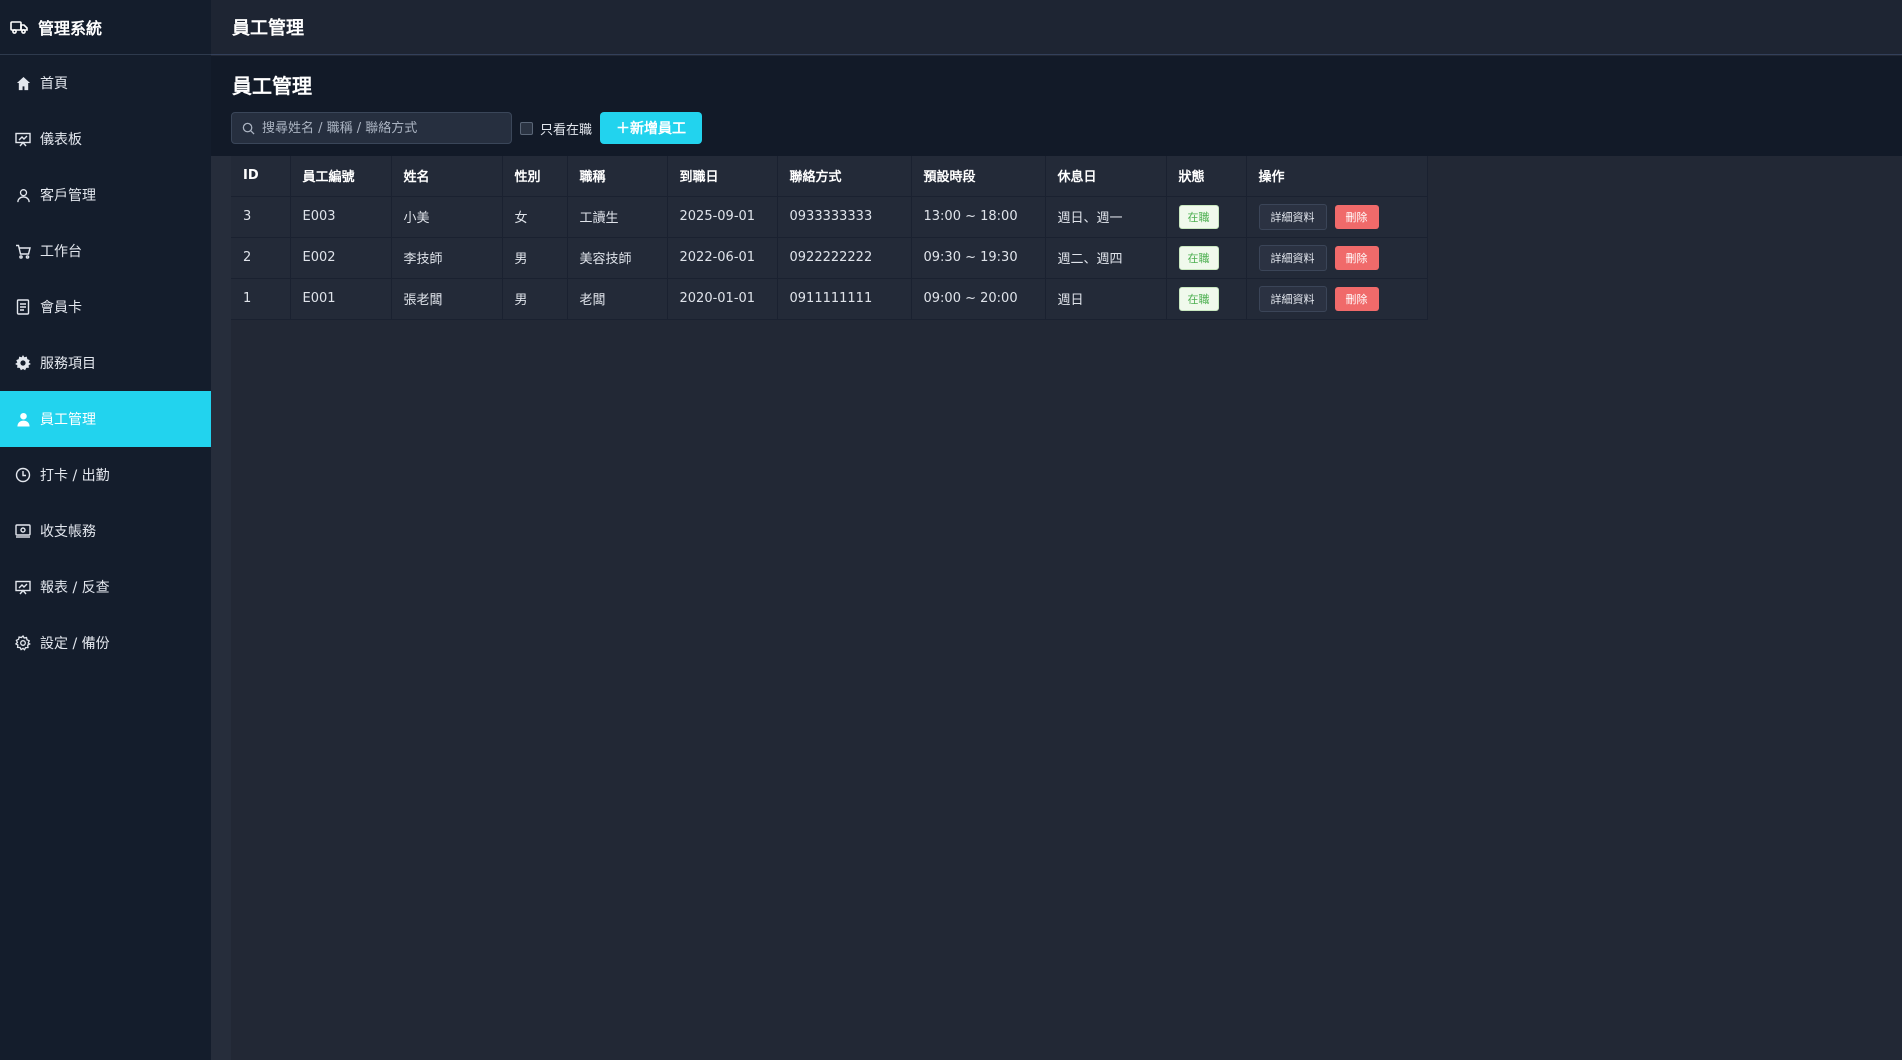 Image resolution: width=1902 pixels, height=1060 pixels. I want to click on search-input, so click(382, 128).